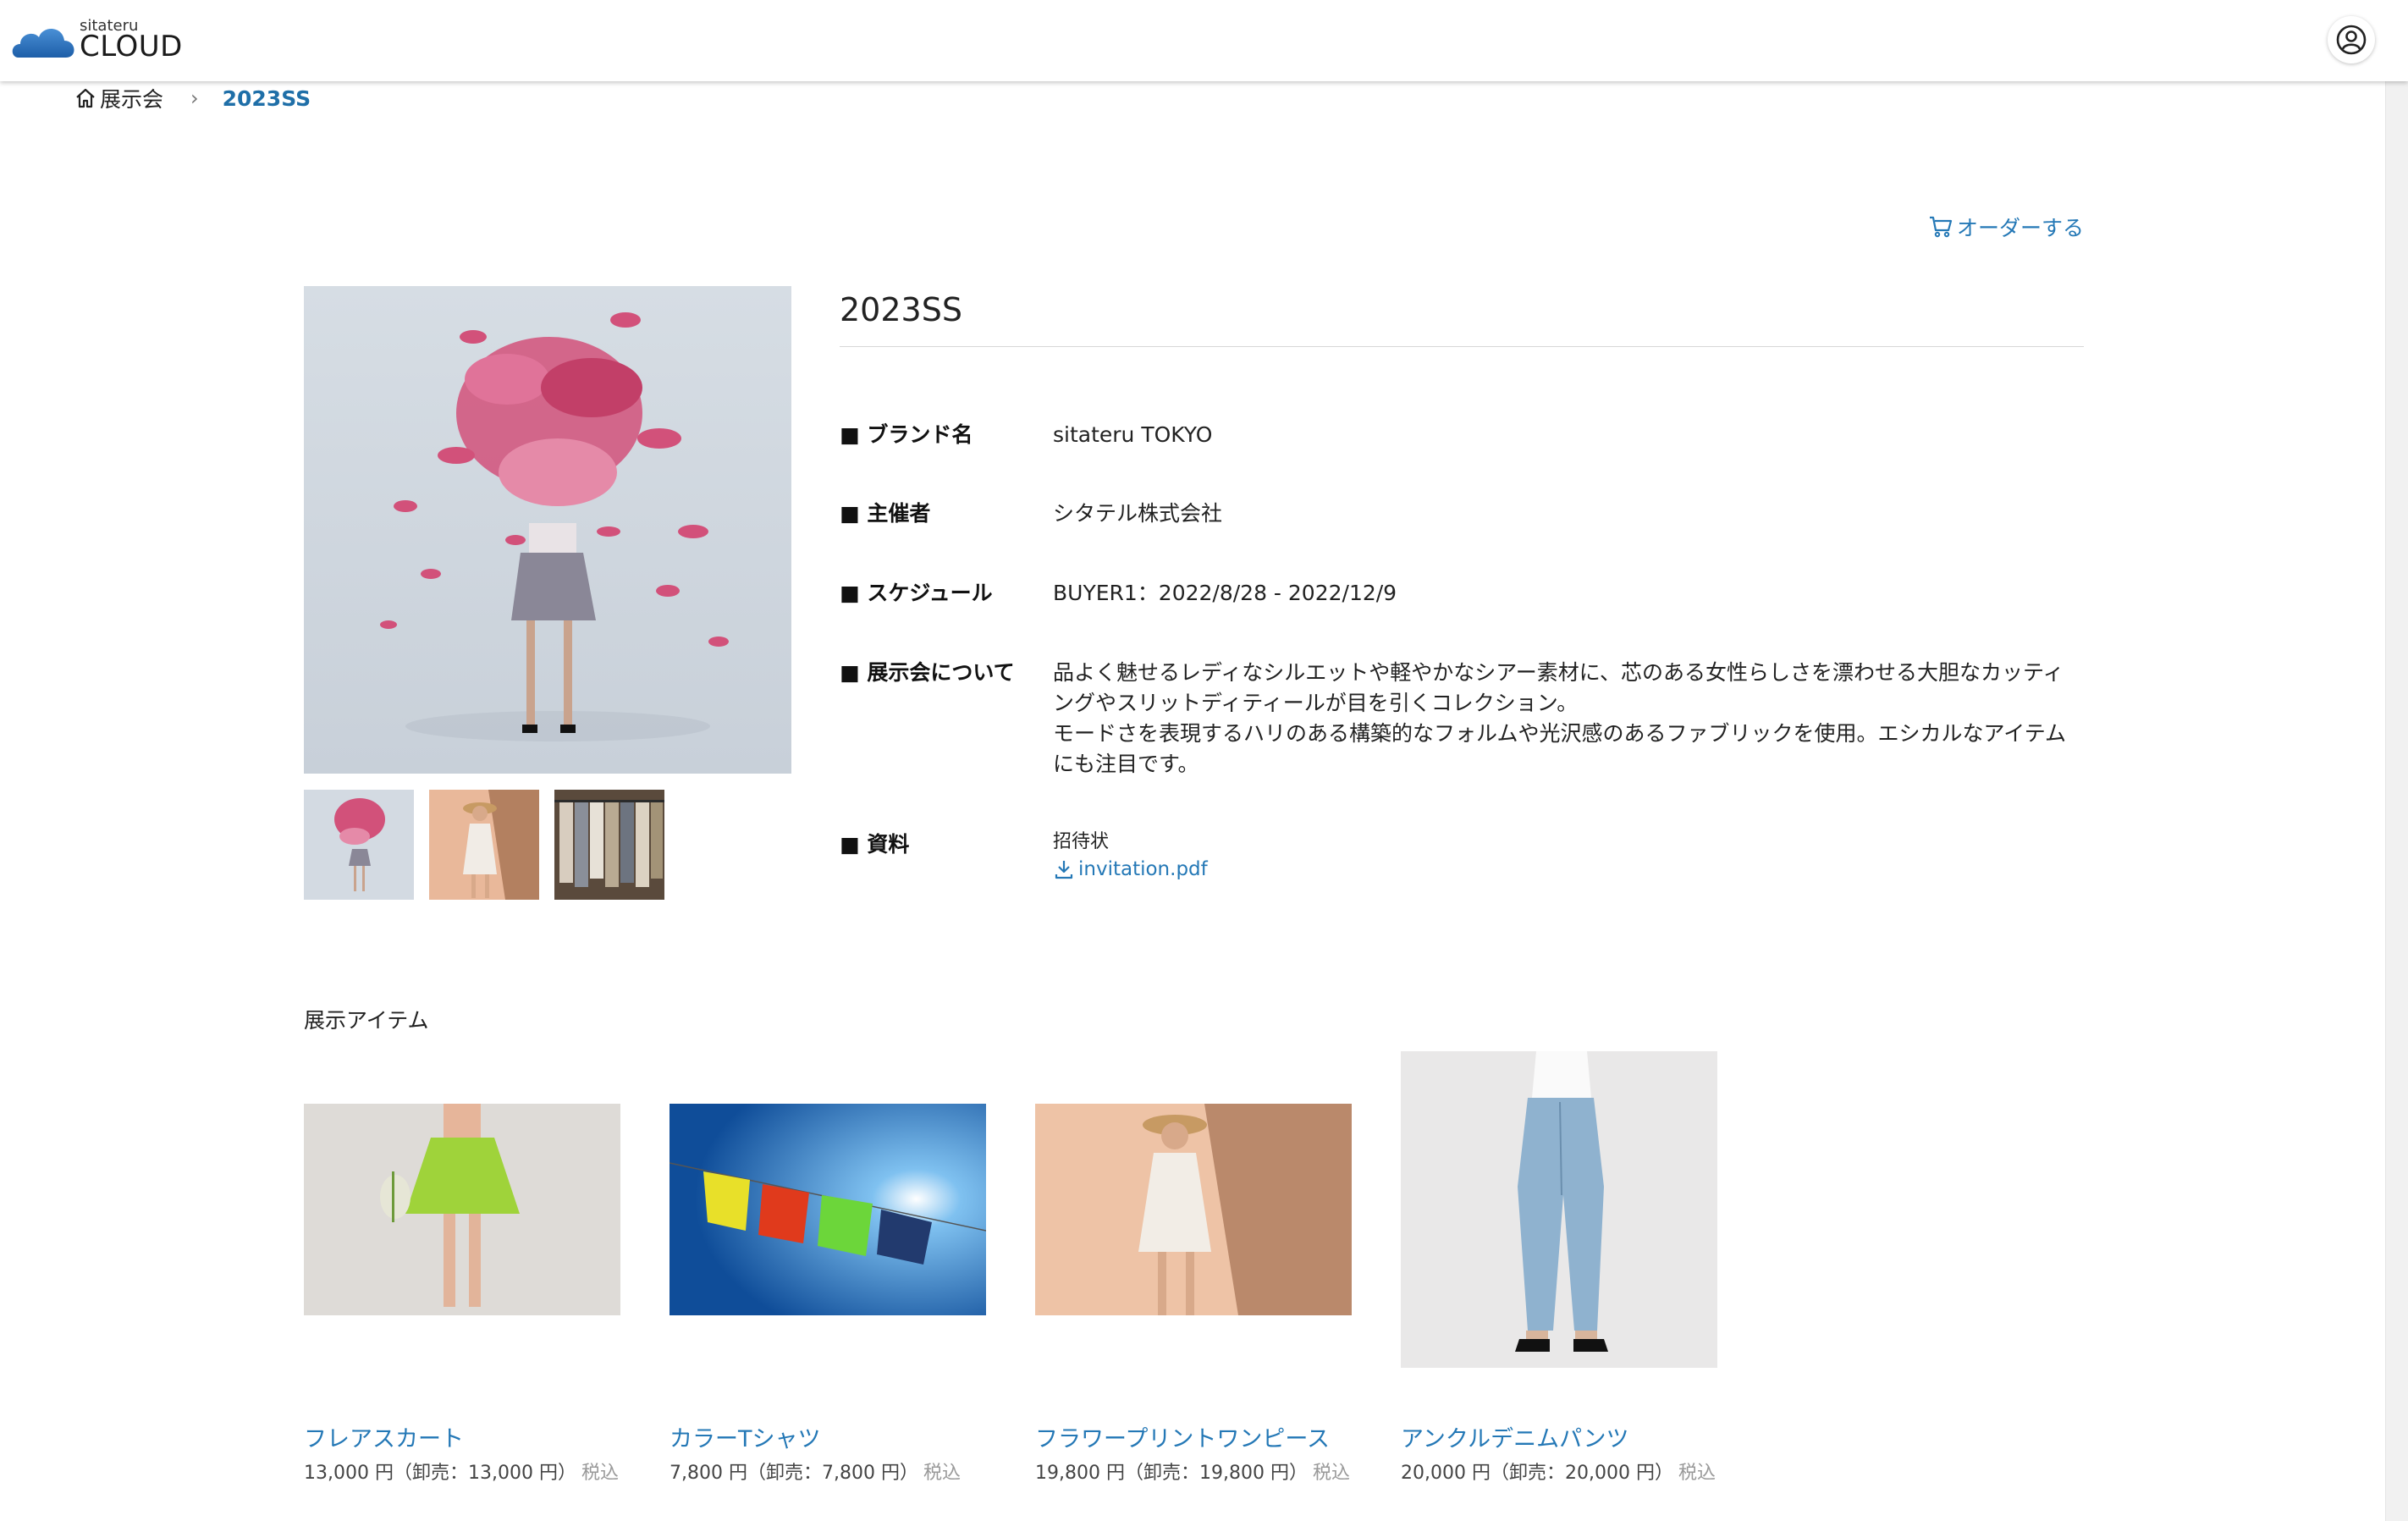 The image size is (2408, 1521). I want to click on document-caption: 招待状, so click(1081, 841).